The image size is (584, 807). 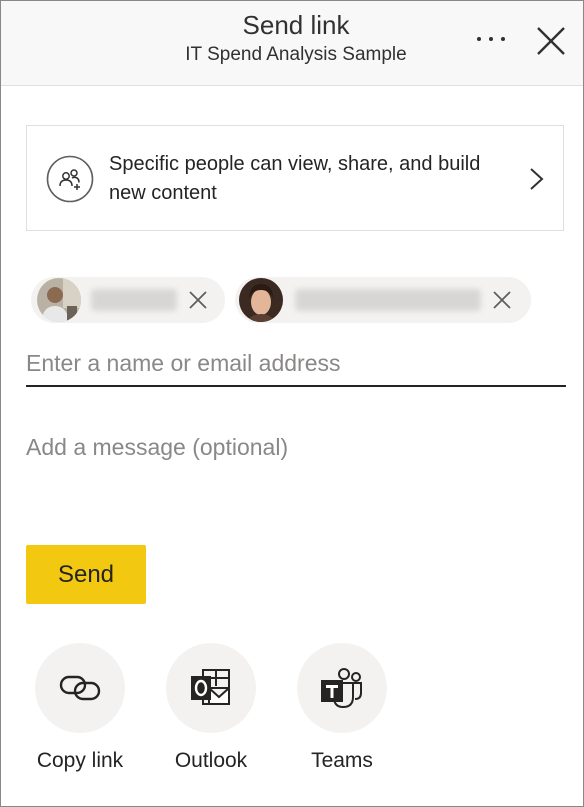 What do you see at coordinates (296, 473) in the screenshot?
I see `message-input` at bounding box center [296, 473].